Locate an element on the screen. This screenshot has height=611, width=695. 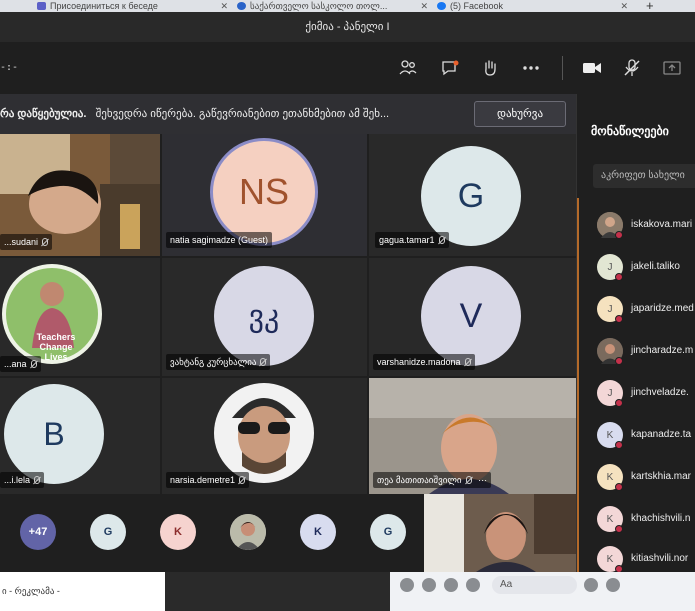
video-tile: V varshanidze.madona is located at coordinates (472, 317).